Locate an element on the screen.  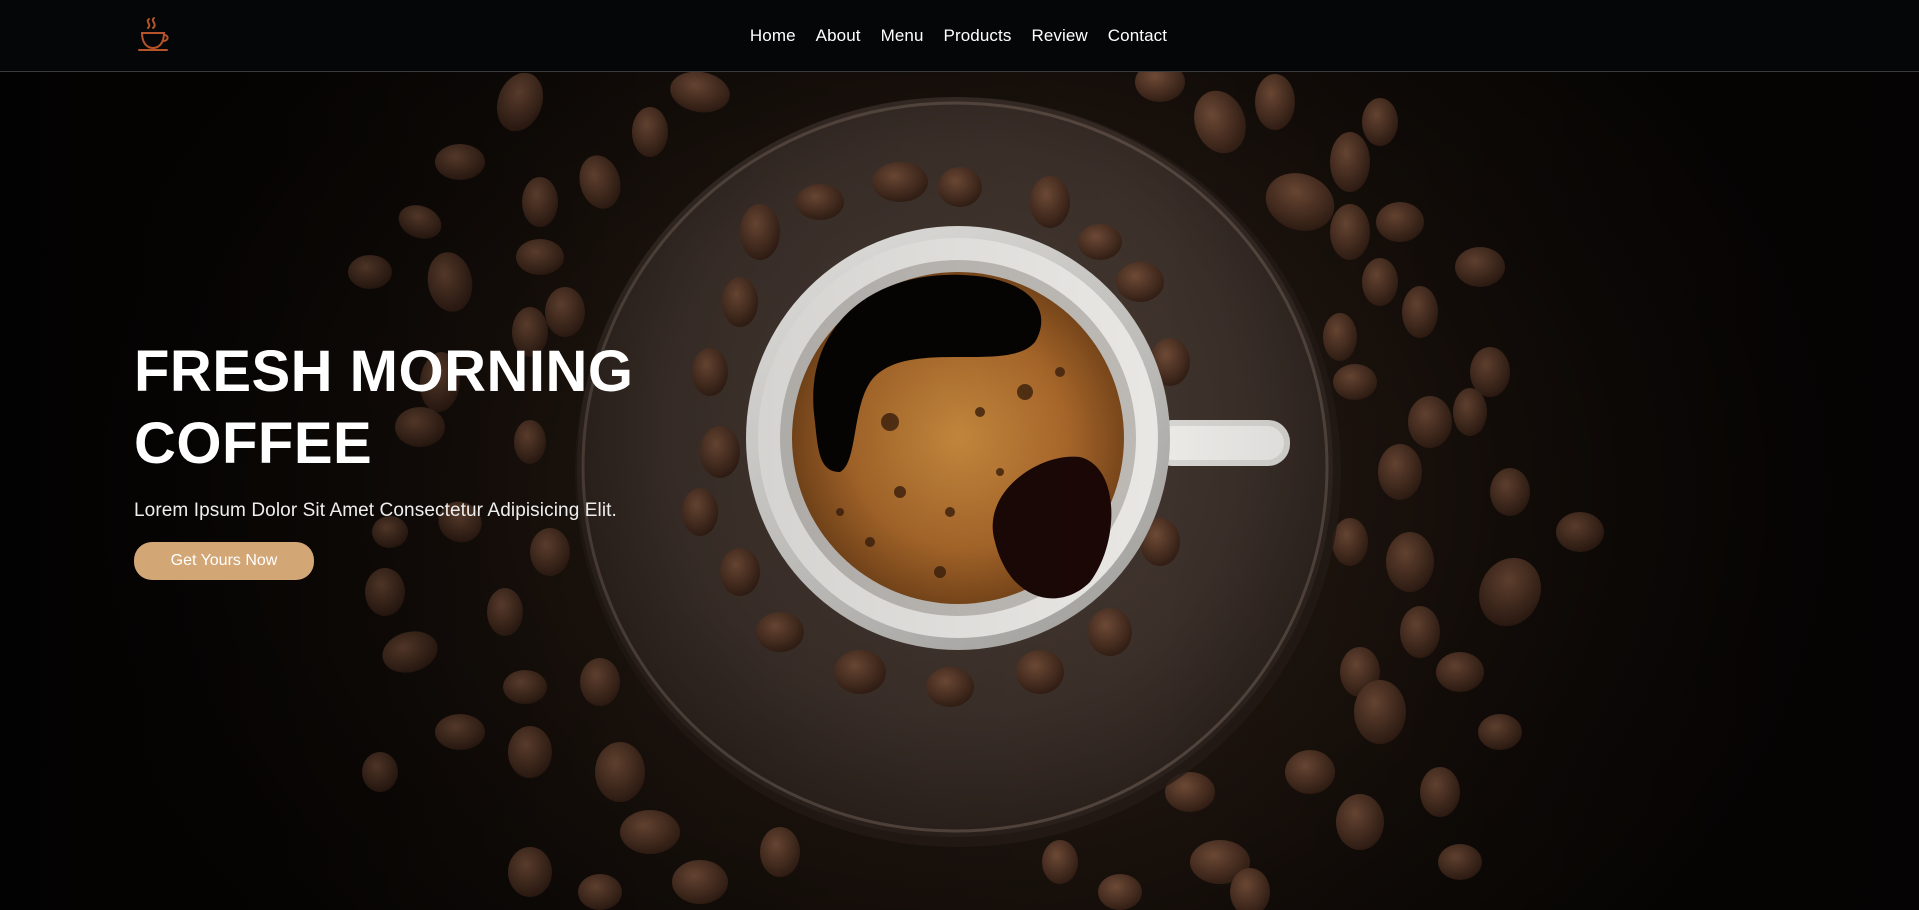
nav-products-link: Products is located at coordinates (978, 36).